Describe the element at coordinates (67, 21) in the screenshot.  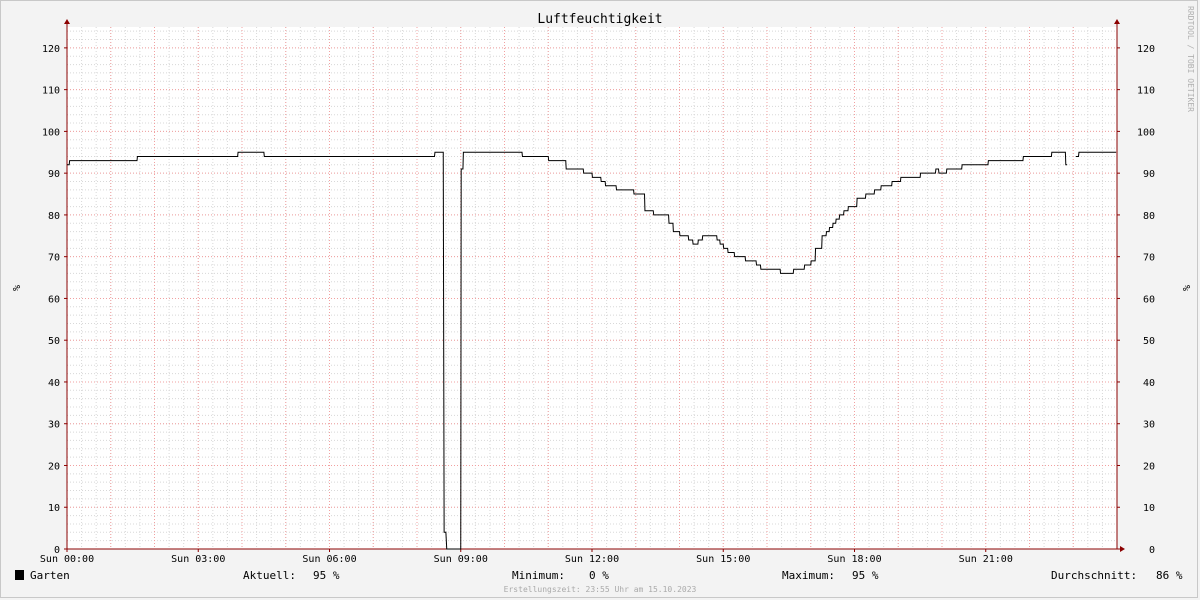
I see `y-axis-arrow-left` at that location.